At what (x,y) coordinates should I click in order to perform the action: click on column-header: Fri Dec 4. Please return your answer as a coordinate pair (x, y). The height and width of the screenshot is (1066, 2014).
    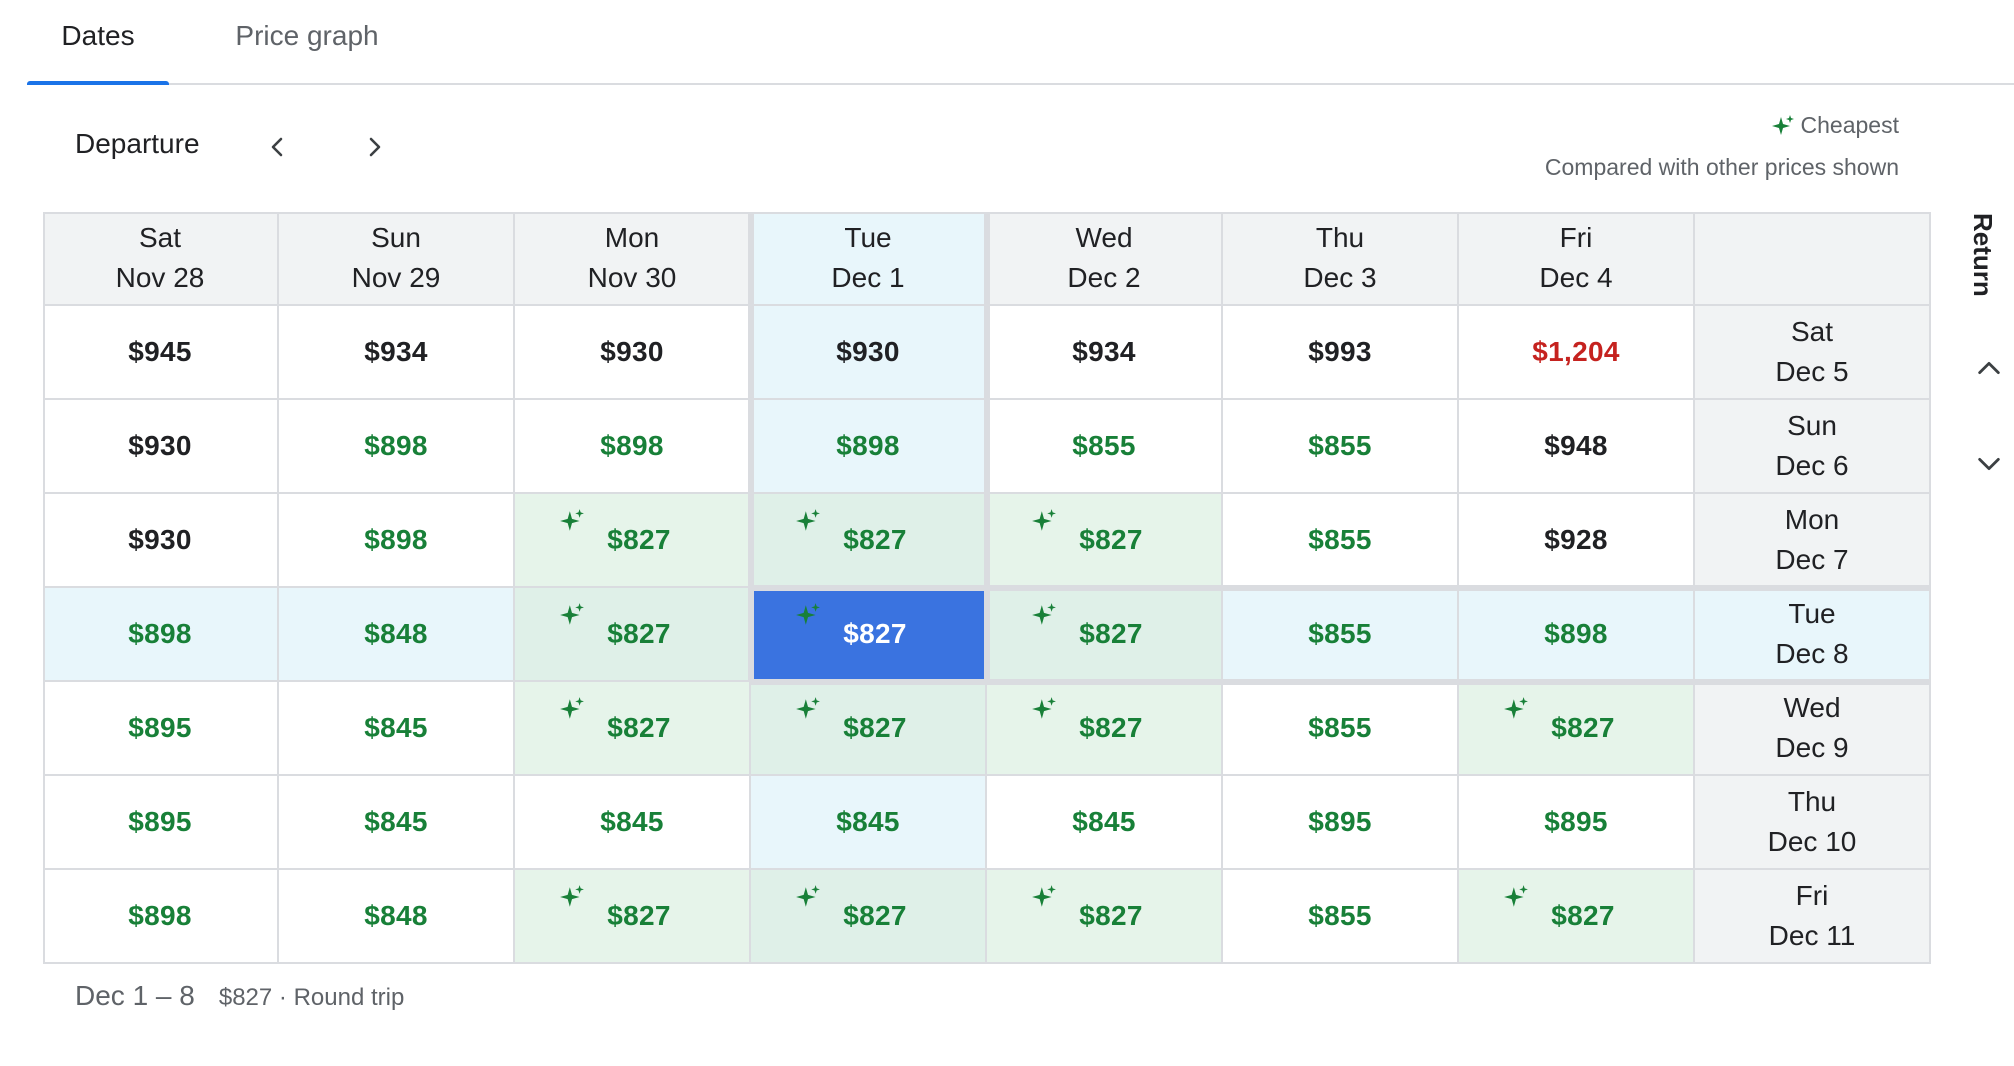
    Looking at the image, I should click on (1577, 259).